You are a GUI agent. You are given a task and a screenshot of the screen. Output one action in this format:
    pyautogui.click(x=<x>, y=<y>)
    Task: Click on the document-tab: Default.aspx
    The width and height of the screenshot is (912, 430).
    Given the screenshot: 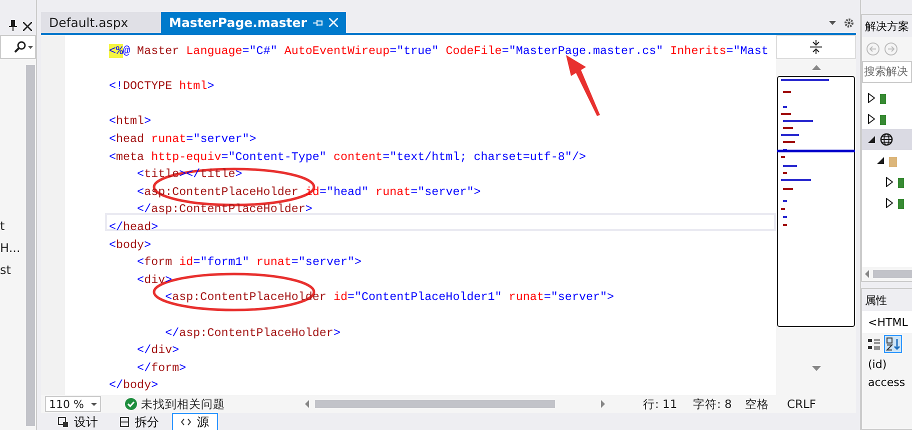 What is the action you would take?
    pyautogui.click(x=101, y=22)
    